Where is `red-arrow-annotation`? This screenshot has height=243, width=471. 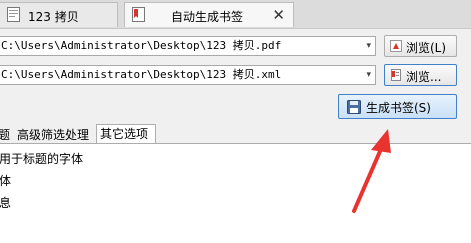
red-arrow-annotation is located at coordinates (371, 171).